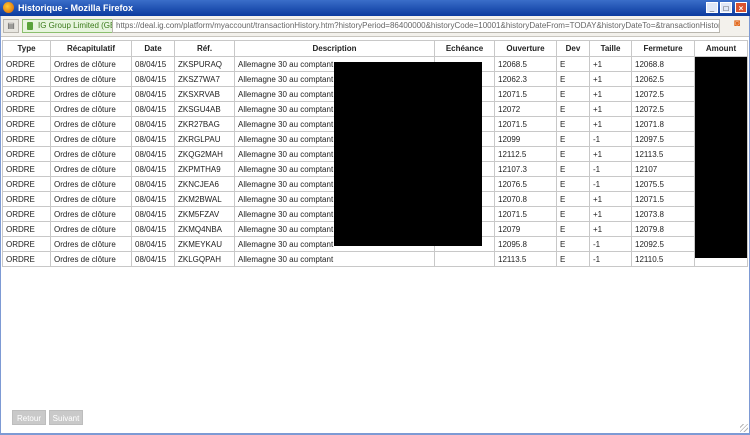 Image resolution: width=750 pixels, height=435 pixels. Describe the element at coordinates (525, 199) in the screenshot. I see `cell-open-price: 12070.8` at that location.